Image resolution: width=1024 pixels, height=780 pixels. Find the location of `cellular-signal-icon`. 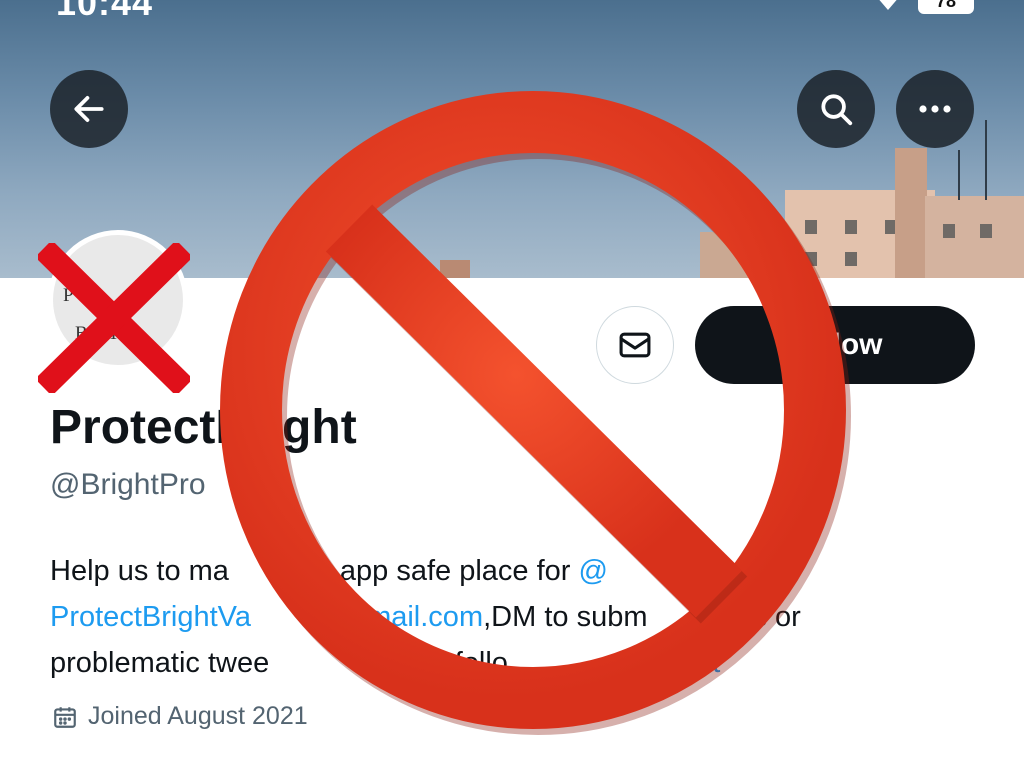

cellular-signal-icon is located at coordinates (838, 6).